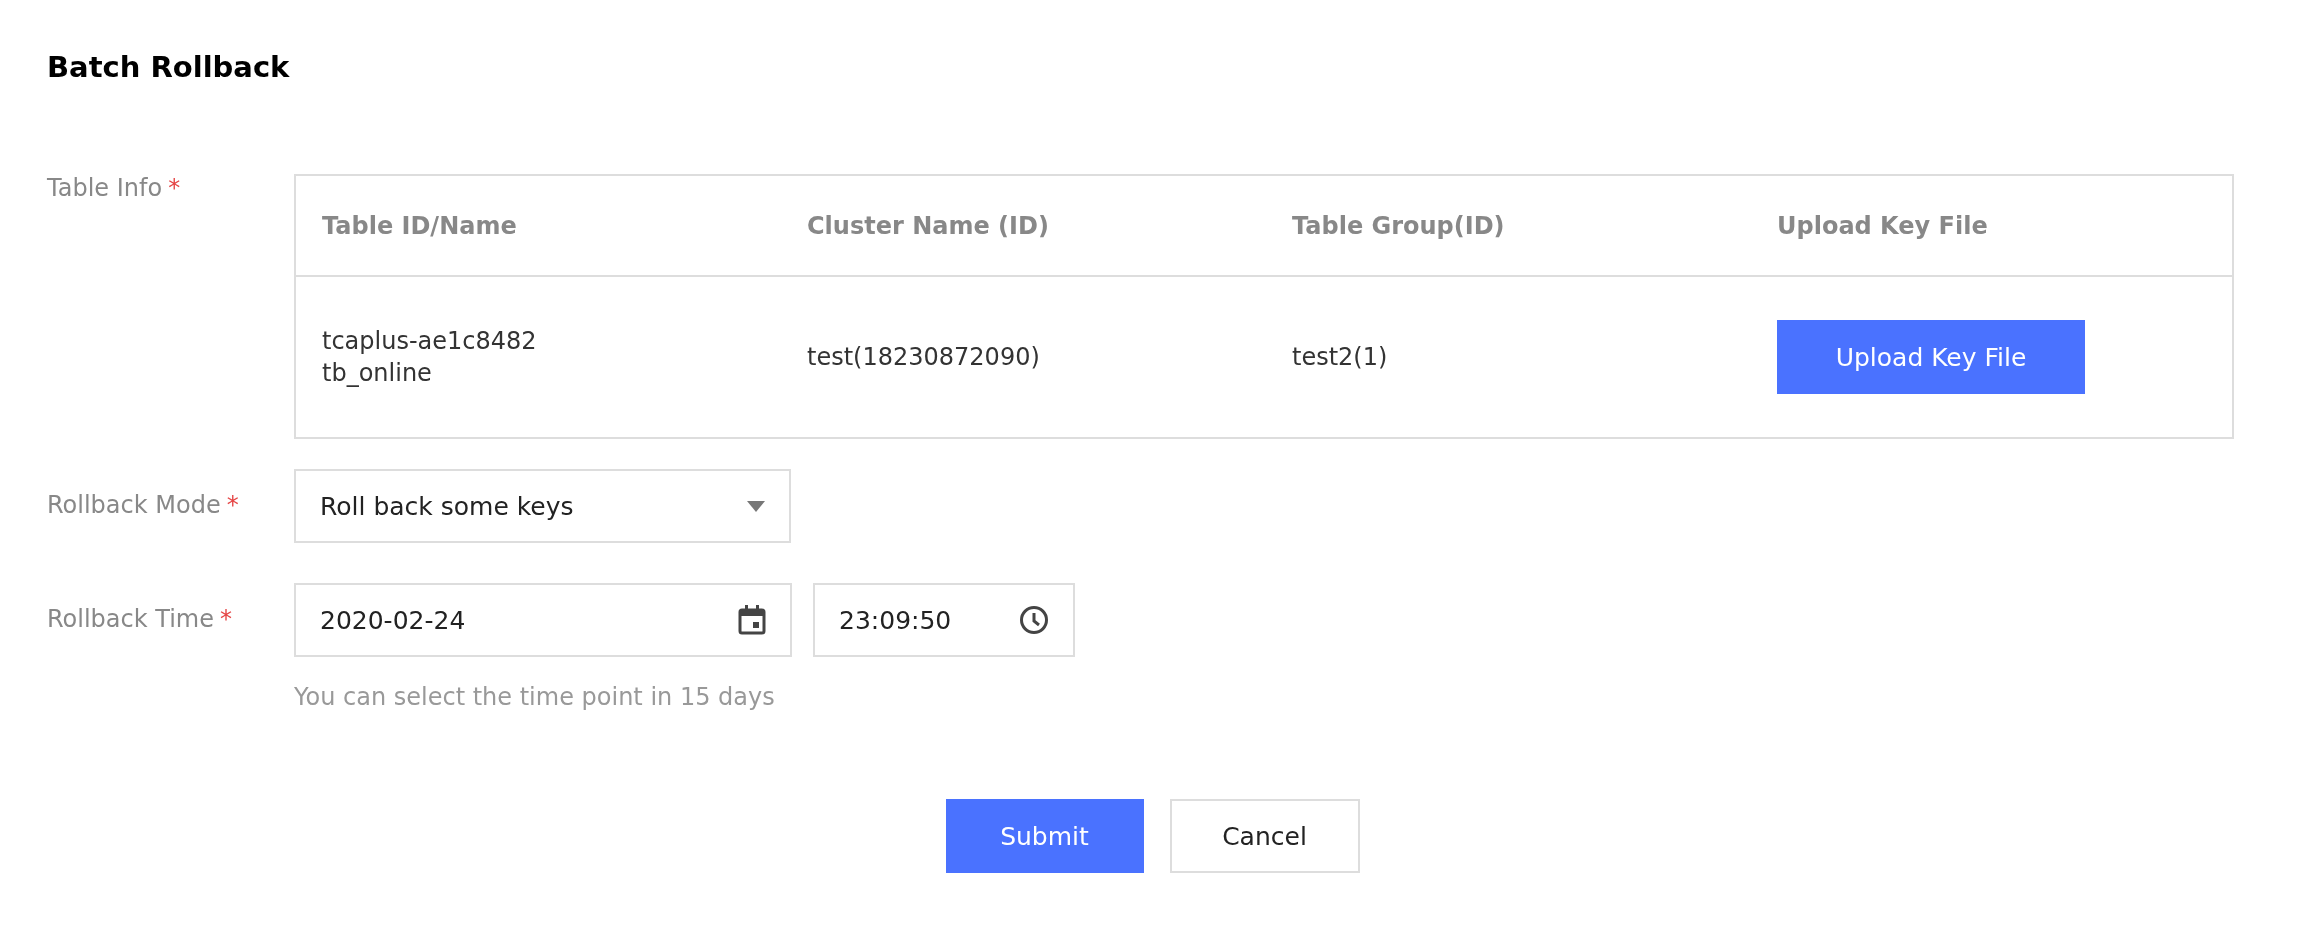  What do you see at coordinates (419, 225) in the screenshot?
I see `column-header: Table ID/Name` at bounding box center [419, 225].